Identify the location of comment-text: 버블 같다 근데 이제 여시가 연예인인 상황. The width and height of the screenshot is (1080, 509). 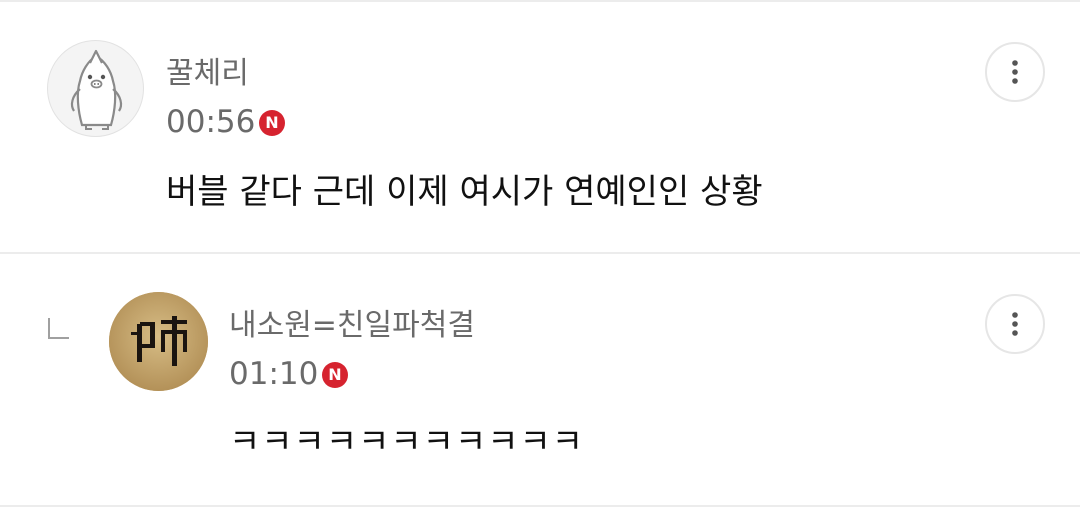
(464, 192).